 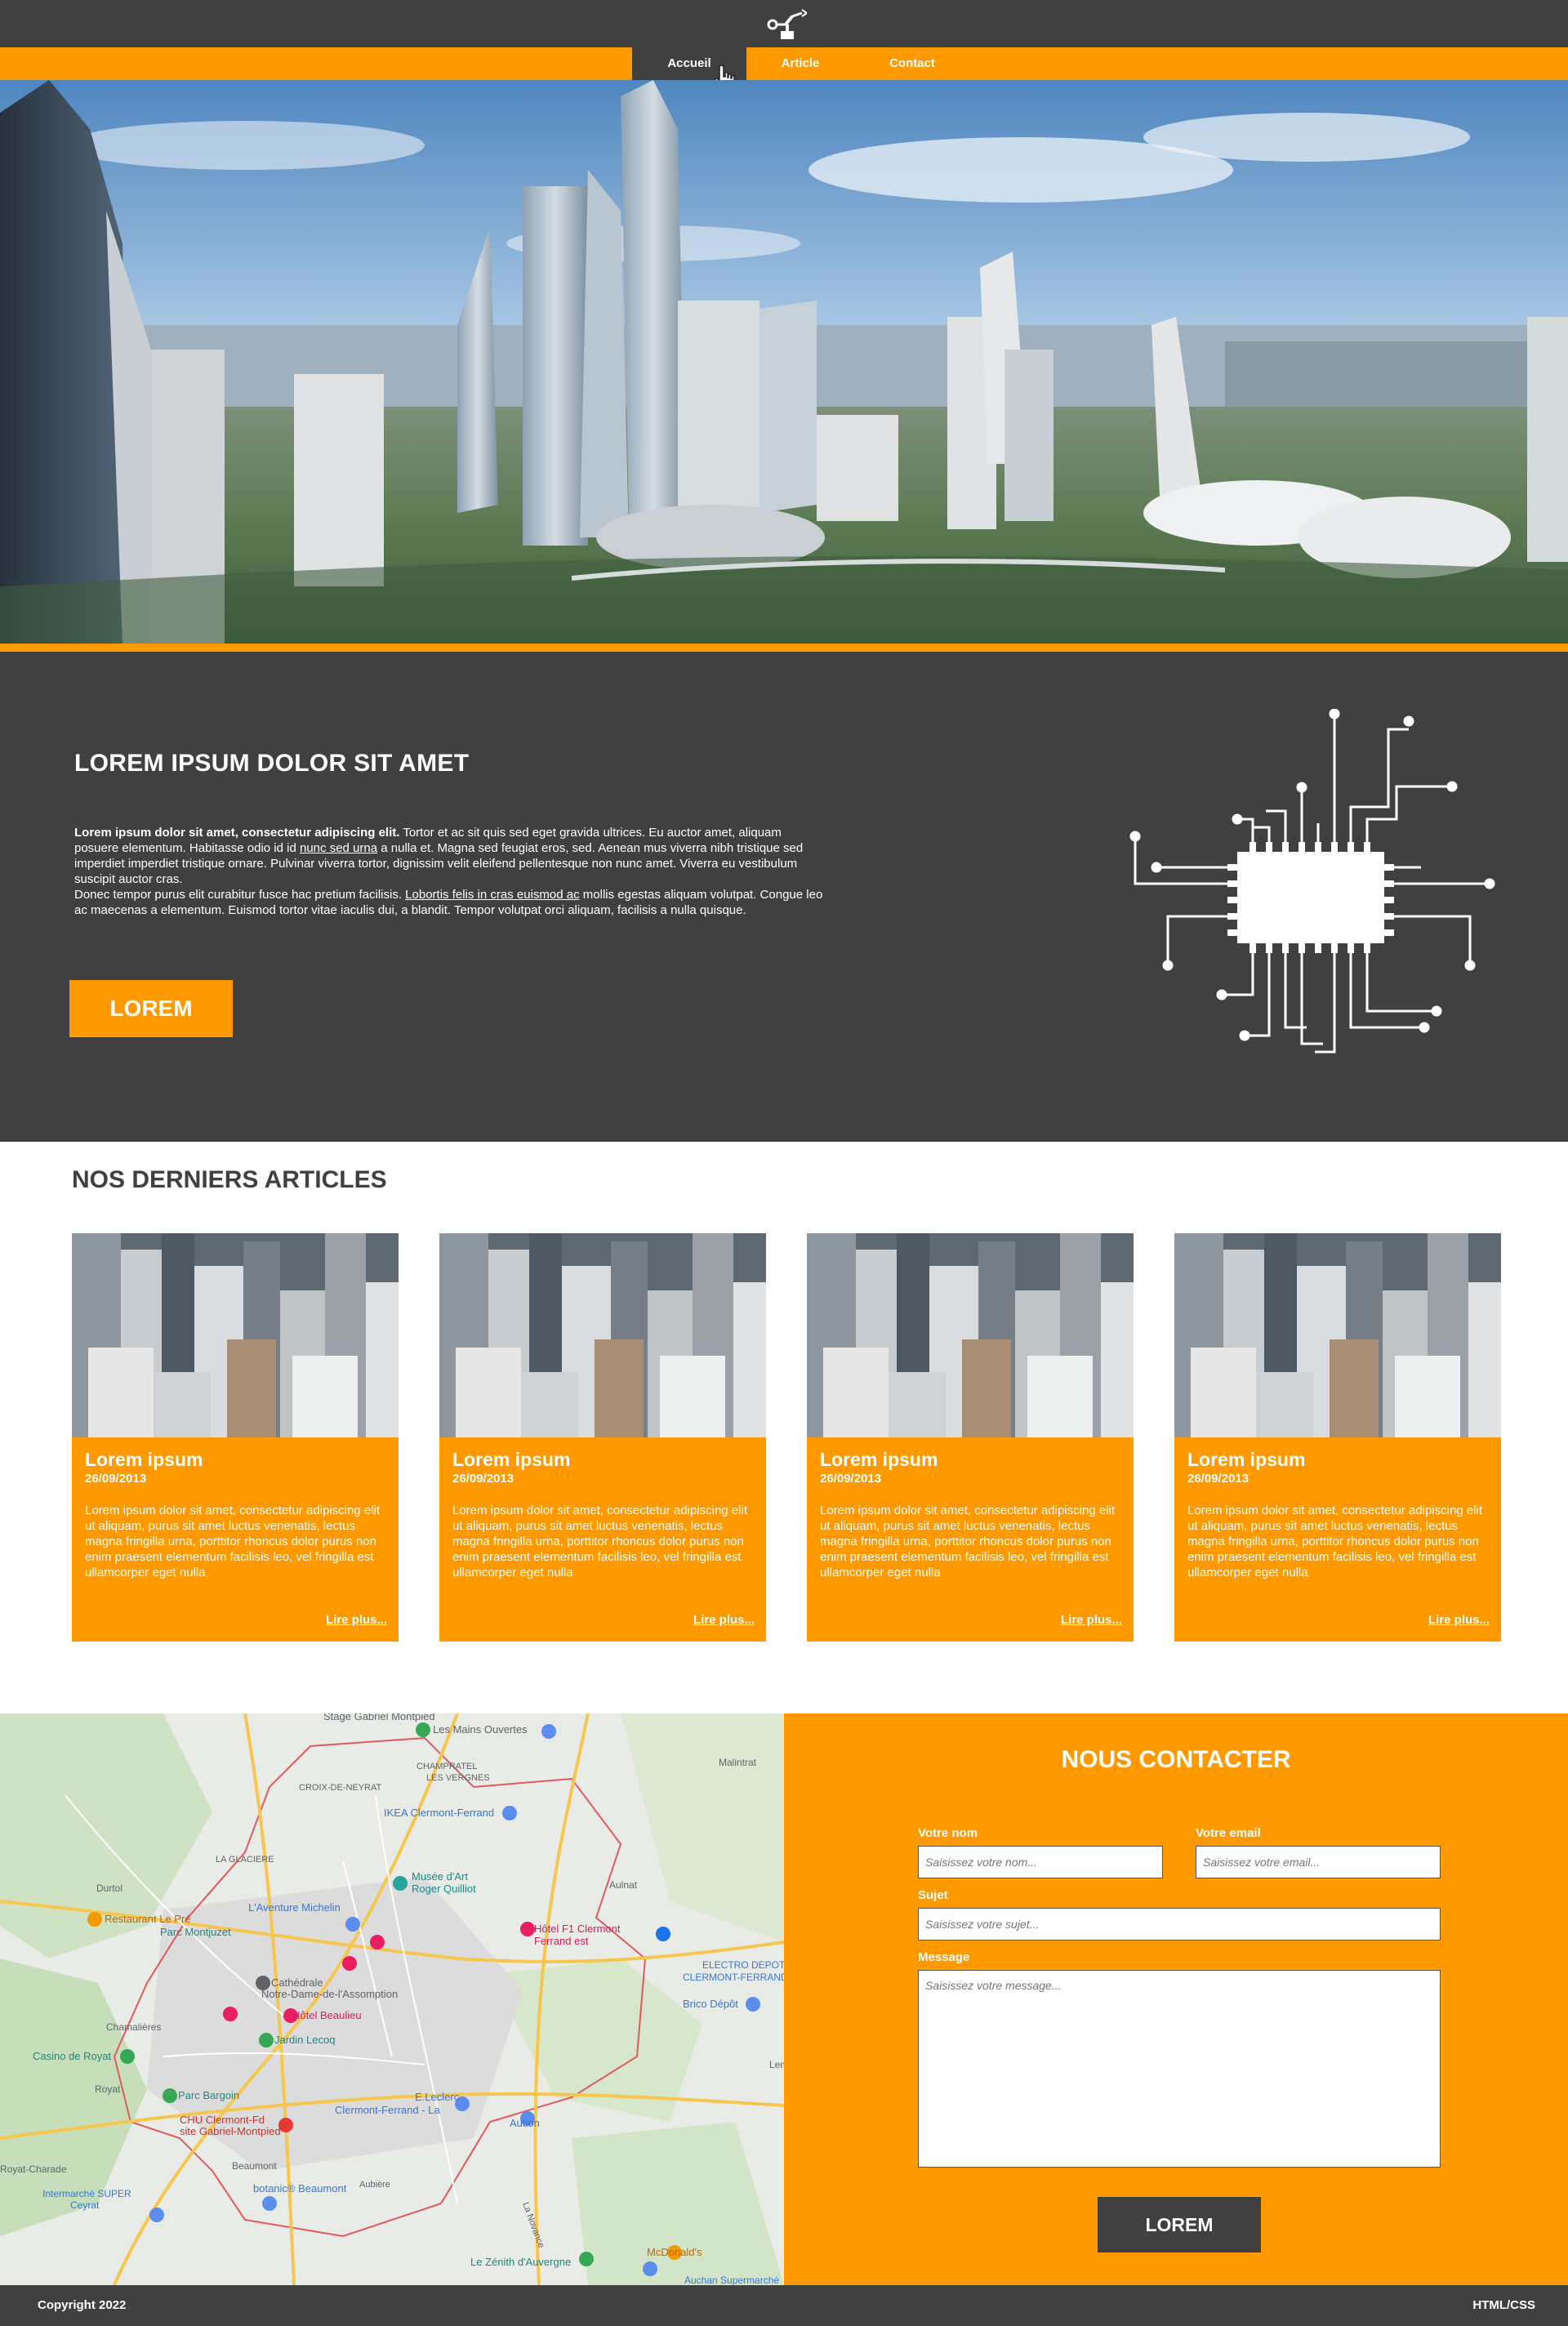 I want to click on svg-text: Ferrand est, so click(x=561, y=1941).